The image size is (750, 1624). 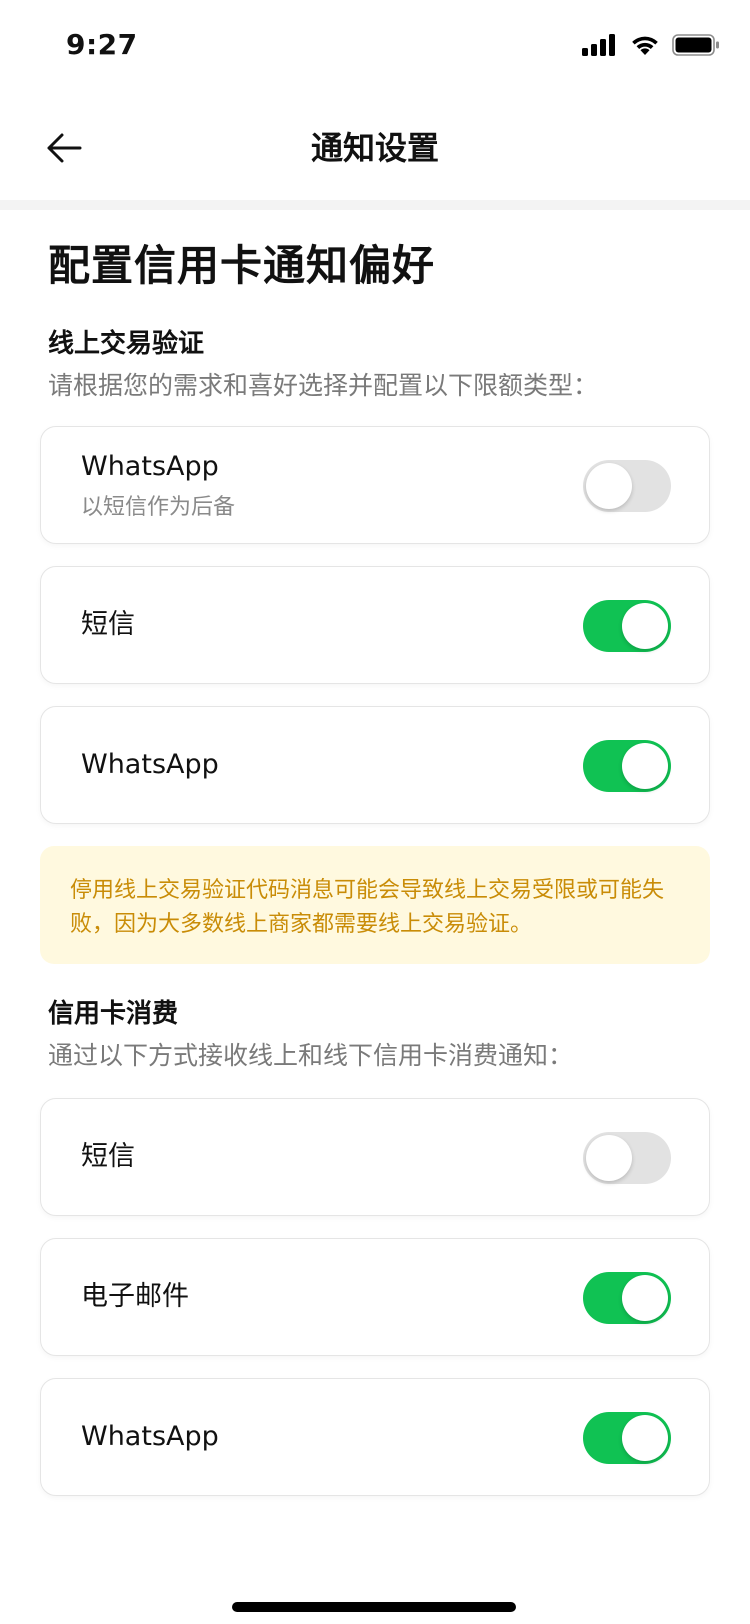 What do you see at coordinates (311, 1055) in the screenshot?
I see `section-subtitle-card-spending: 通过以下方式接收线上和线下信用卡消费通知：` at bounding box center [311, 1055].